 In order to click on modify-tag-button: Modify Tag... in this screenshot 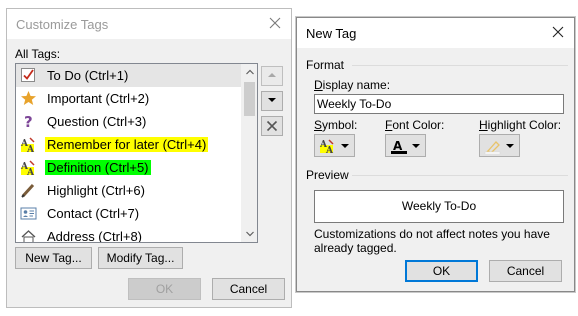, I will do `click(140, 258)`.